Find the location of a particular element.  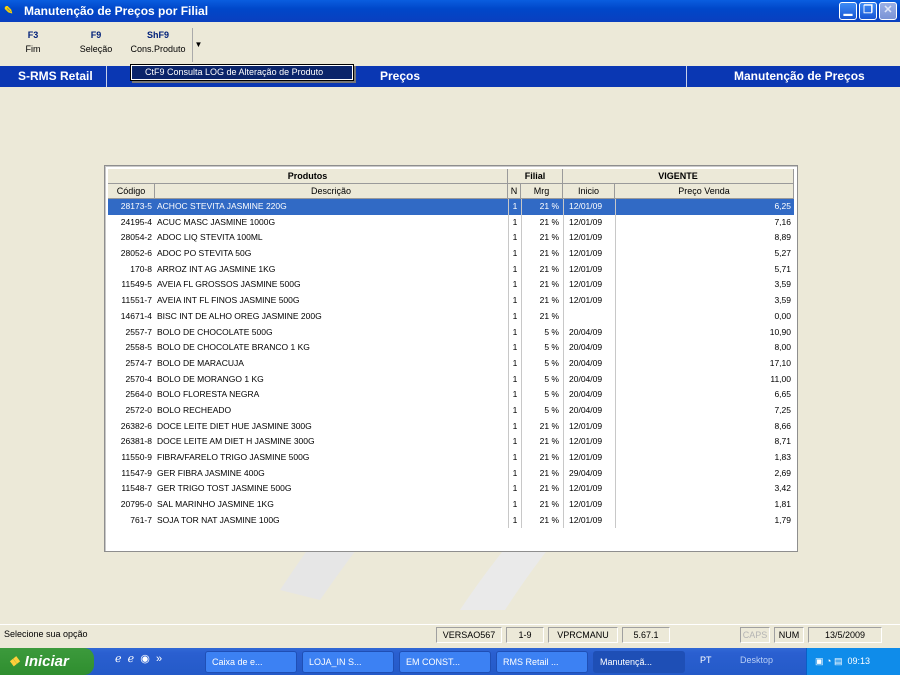

chevron-down-icon: ▼ is located at coordinates (198, 45).